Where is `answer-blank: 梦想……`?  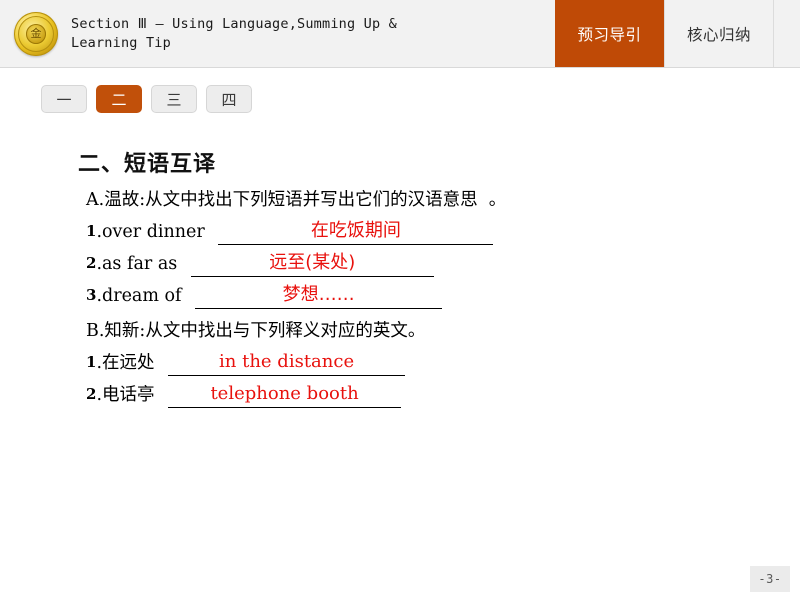 answer-blank: 梦想…… is located at coordinates (319, 295).